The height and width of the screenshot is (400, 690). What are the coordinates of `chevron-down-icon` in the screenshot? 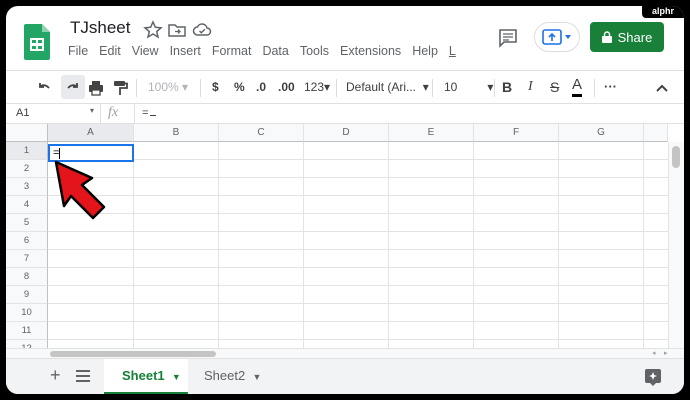 It's located at (568, 37).